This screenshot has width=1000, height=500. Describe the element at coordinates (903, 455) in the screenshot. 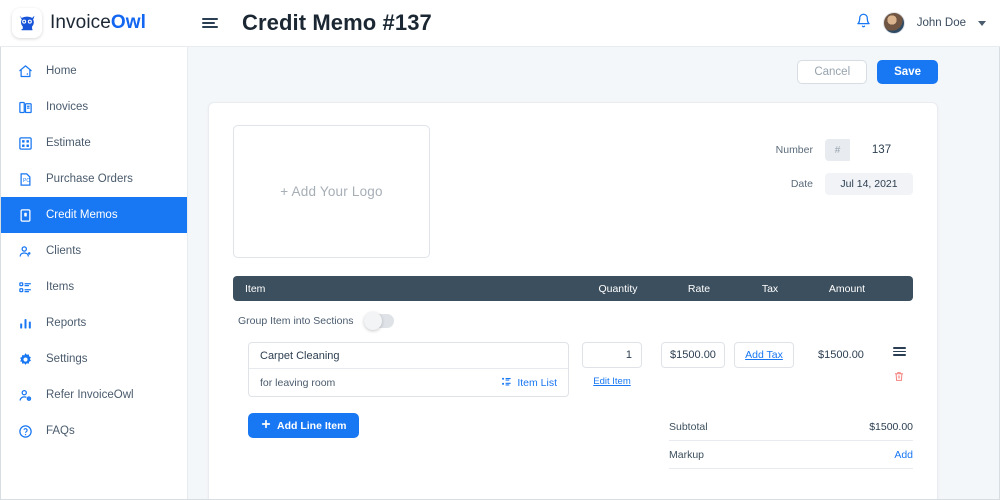

I see `markup-add-link: Add` at that location.